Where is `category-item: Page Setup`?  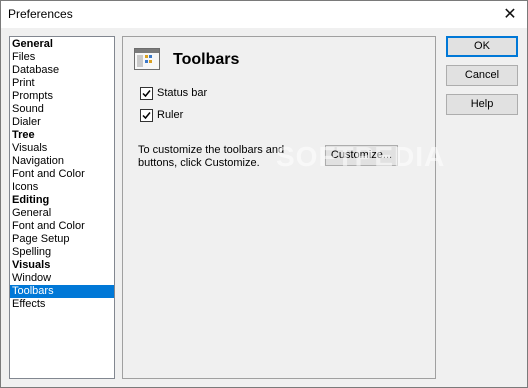
category-item: Page Setup is located at coordinates (62, 239).